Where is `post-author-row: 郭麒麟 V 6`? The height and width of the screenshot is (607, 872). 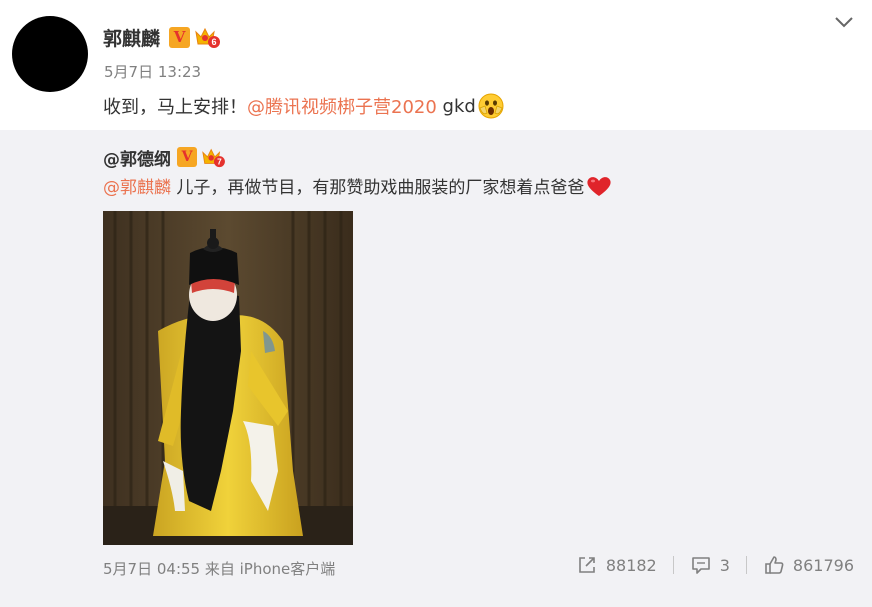
post-author-row: 郭麒麟 V 6 is located at coordinates (162, 37).